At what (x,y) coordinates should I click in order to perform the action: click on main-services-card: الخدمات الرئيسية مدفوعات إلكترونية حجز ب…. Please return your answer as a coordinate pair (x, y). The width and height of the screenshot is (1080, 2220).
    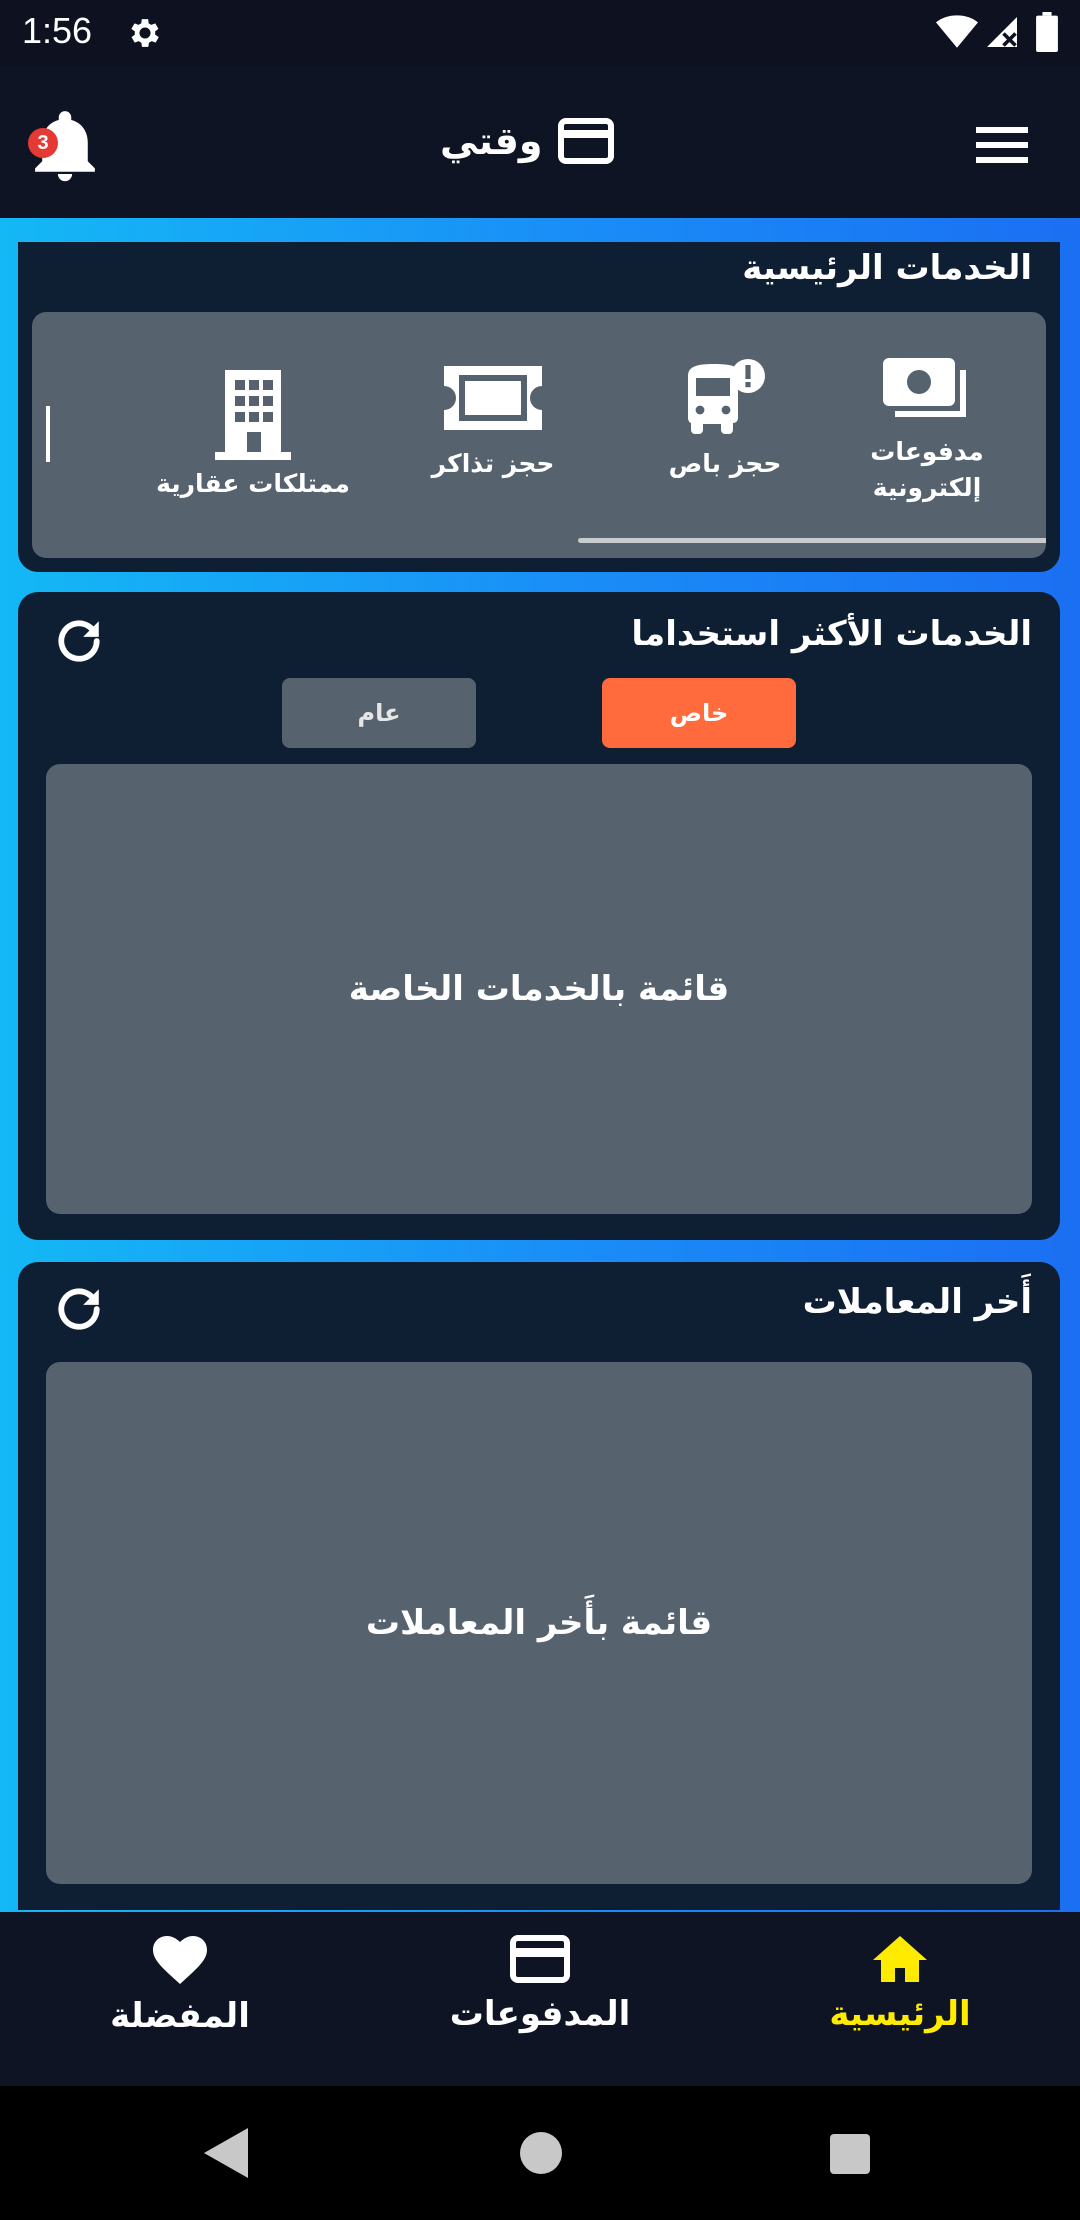
    Looking at the image, I should click on (539, 407).